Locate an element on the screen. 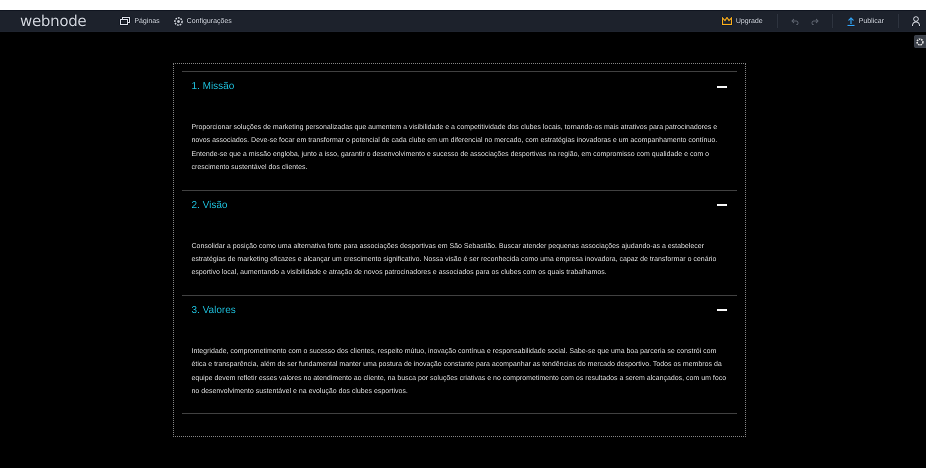 The image size is (926, 468). settings-button is located at coordinates (920, 41).